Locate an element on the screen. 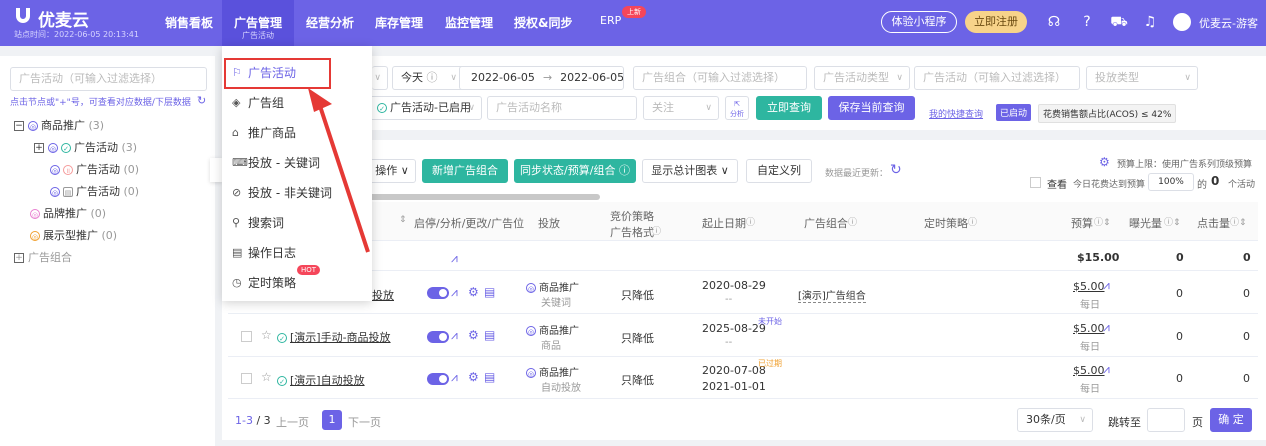  tree-node-sp: − ◎ 商品推广 (3) is located at coordinates (59, 125).